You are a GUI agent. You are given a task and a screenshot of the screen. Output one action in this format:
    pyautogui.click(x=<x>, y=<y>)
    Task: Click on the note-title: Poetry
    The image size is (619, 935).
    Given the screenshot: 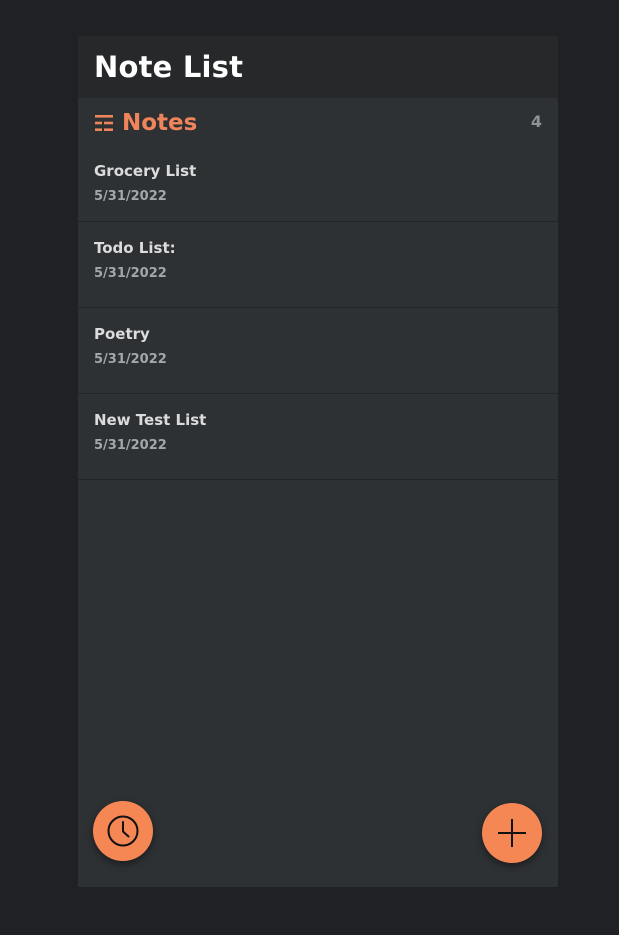 What is the action you would take?
    pyautogui.click(x=122, y=334)
    